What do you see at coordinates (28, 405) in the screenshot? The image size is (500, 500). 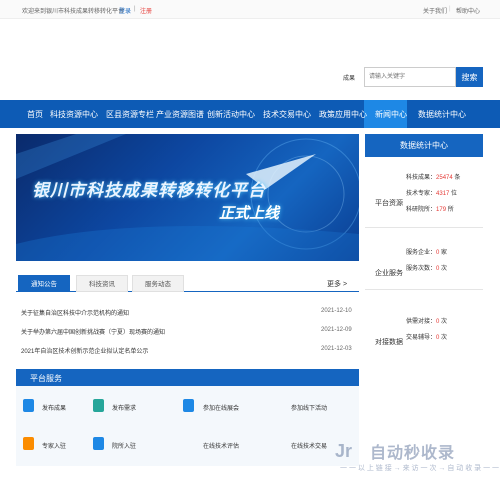 I see `publish-result-icon` at bounding box center [28, 405].